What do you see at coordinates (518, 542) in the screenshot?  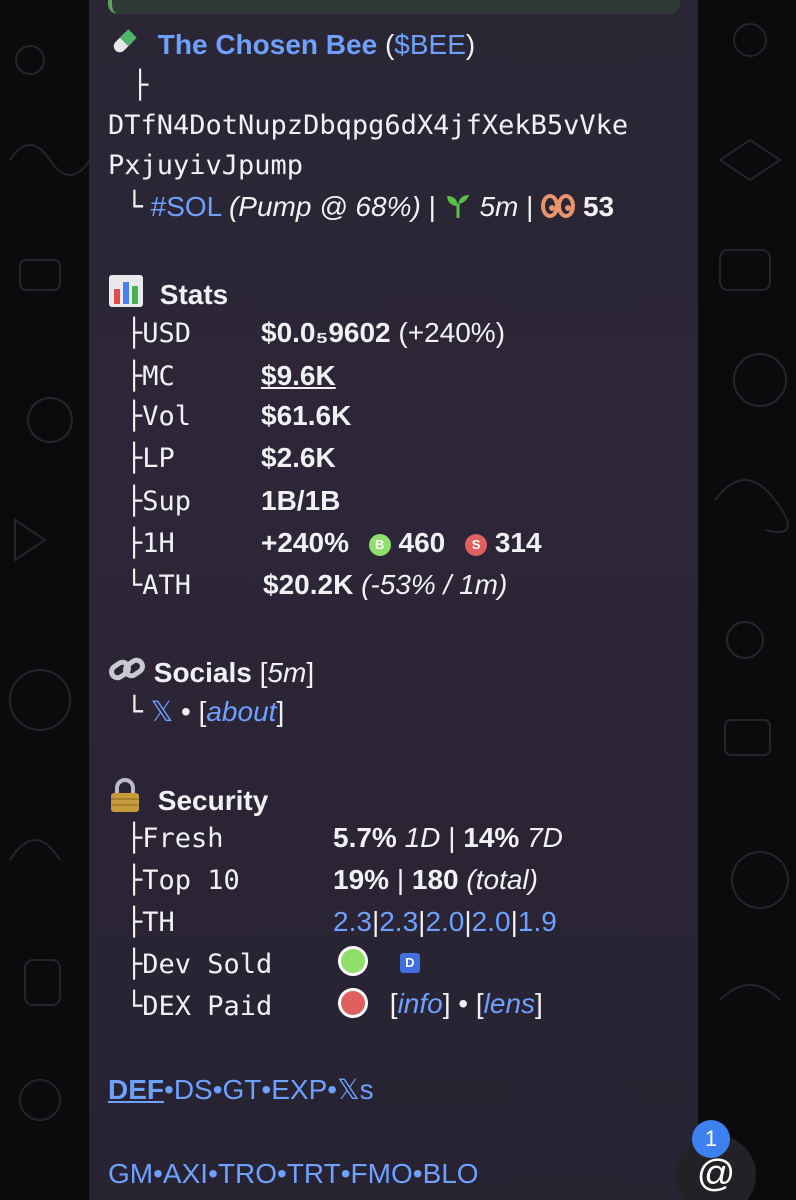 I see `sells-count: 314` at bounding box center [518, 542].